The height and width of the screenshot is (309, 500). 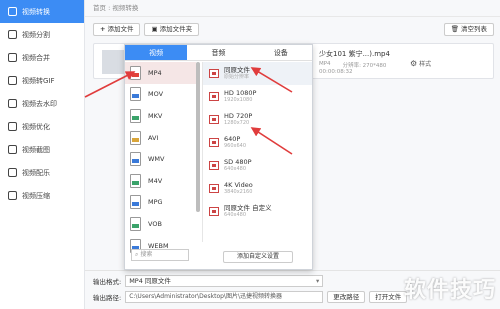 What do you see at coordinates (155, 115) in the screenshot?
I see `format-label: MKV` at bounding box center [155, 115].